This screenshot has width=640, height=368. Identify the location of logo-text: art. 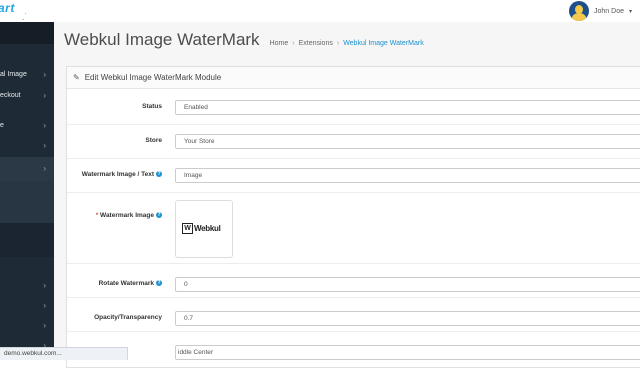
(7, 8).